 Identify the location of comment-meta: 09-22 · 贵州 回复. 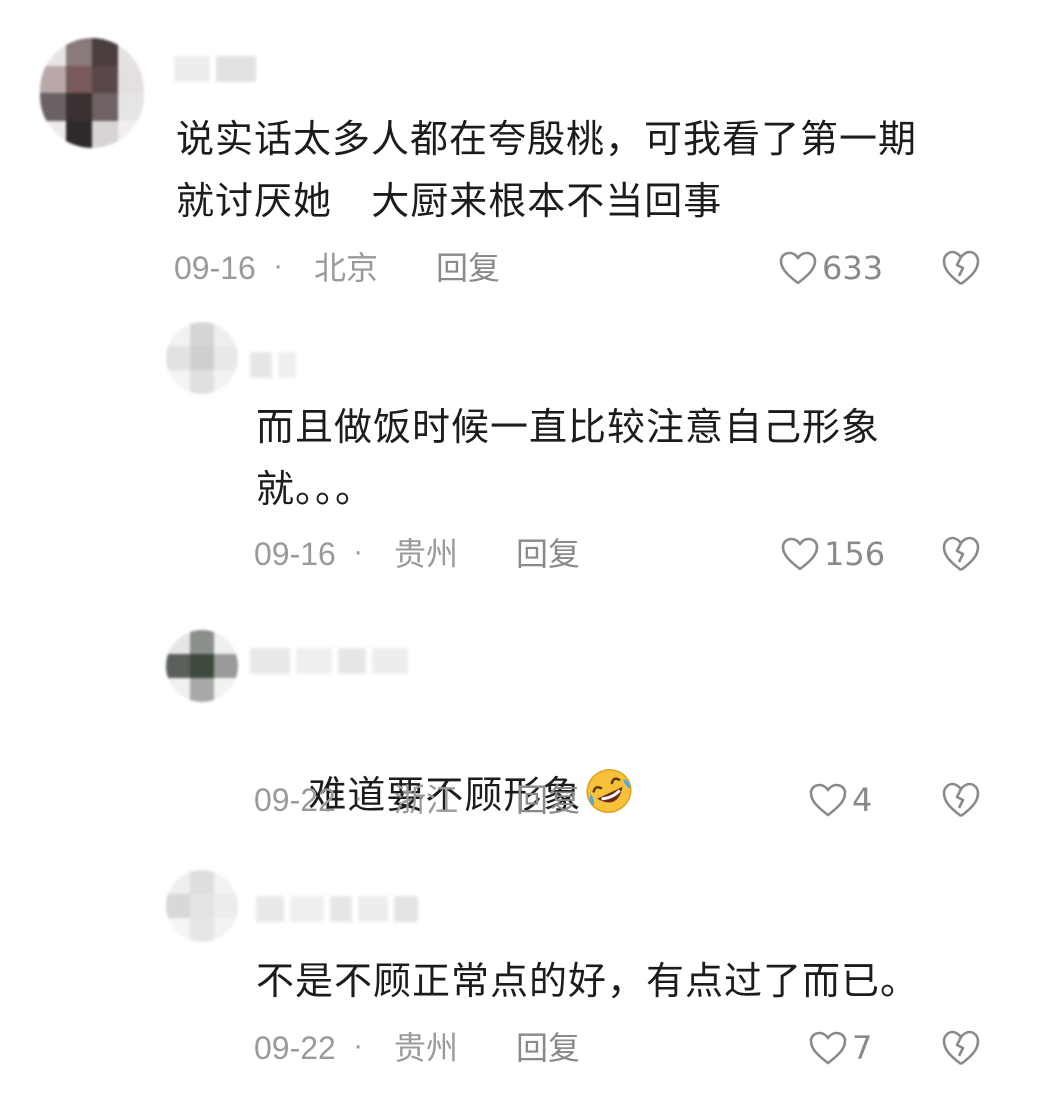
(454, 1048).